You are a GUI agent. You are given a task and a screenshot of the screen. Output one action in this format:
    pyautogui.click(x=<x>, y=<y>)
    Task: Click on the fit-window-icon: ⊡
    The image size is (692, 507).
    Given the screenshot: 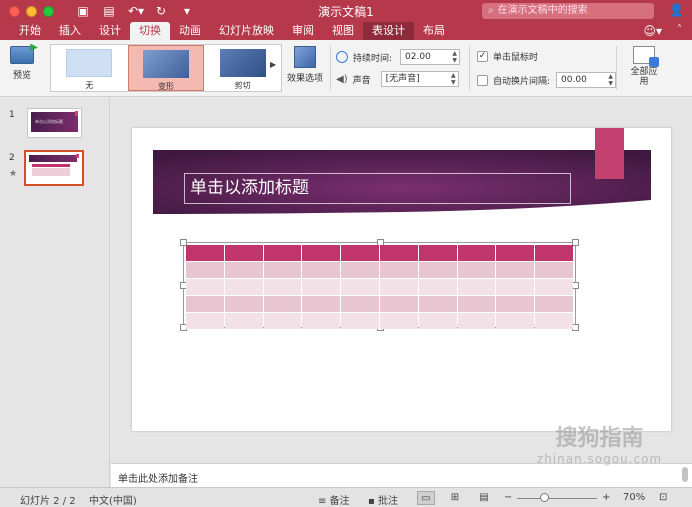 What is the action you would take?
    pyautogui.click(x=663, y=497)
    